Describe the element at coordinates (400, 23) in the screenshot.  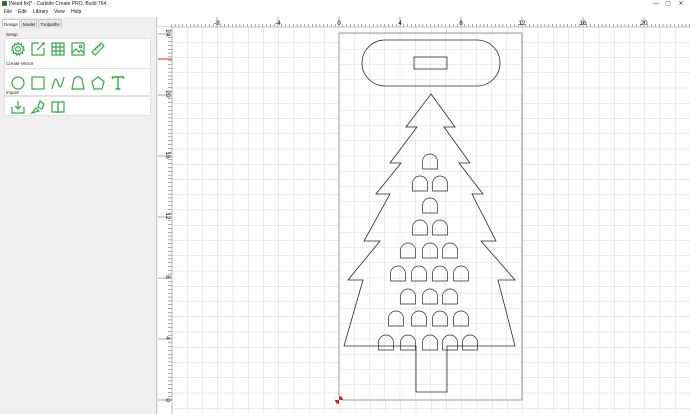
I see `ruler-x-label: 4` at that location.